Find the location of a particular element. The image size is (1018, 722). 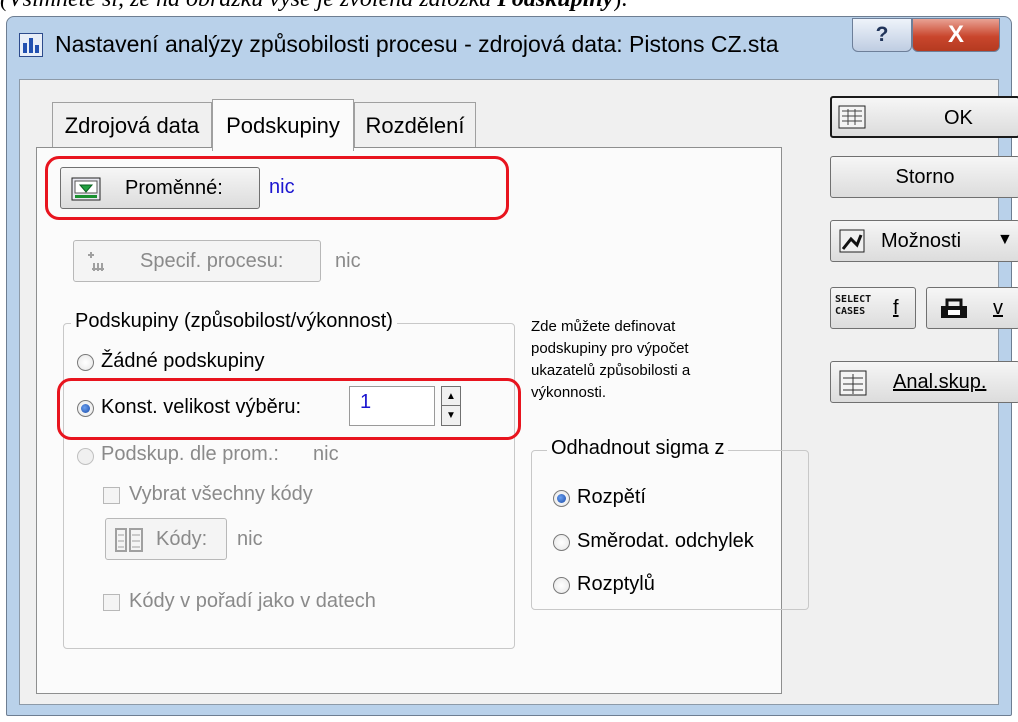

select-all-codes-checkbox is located at coordinates (111, 495).